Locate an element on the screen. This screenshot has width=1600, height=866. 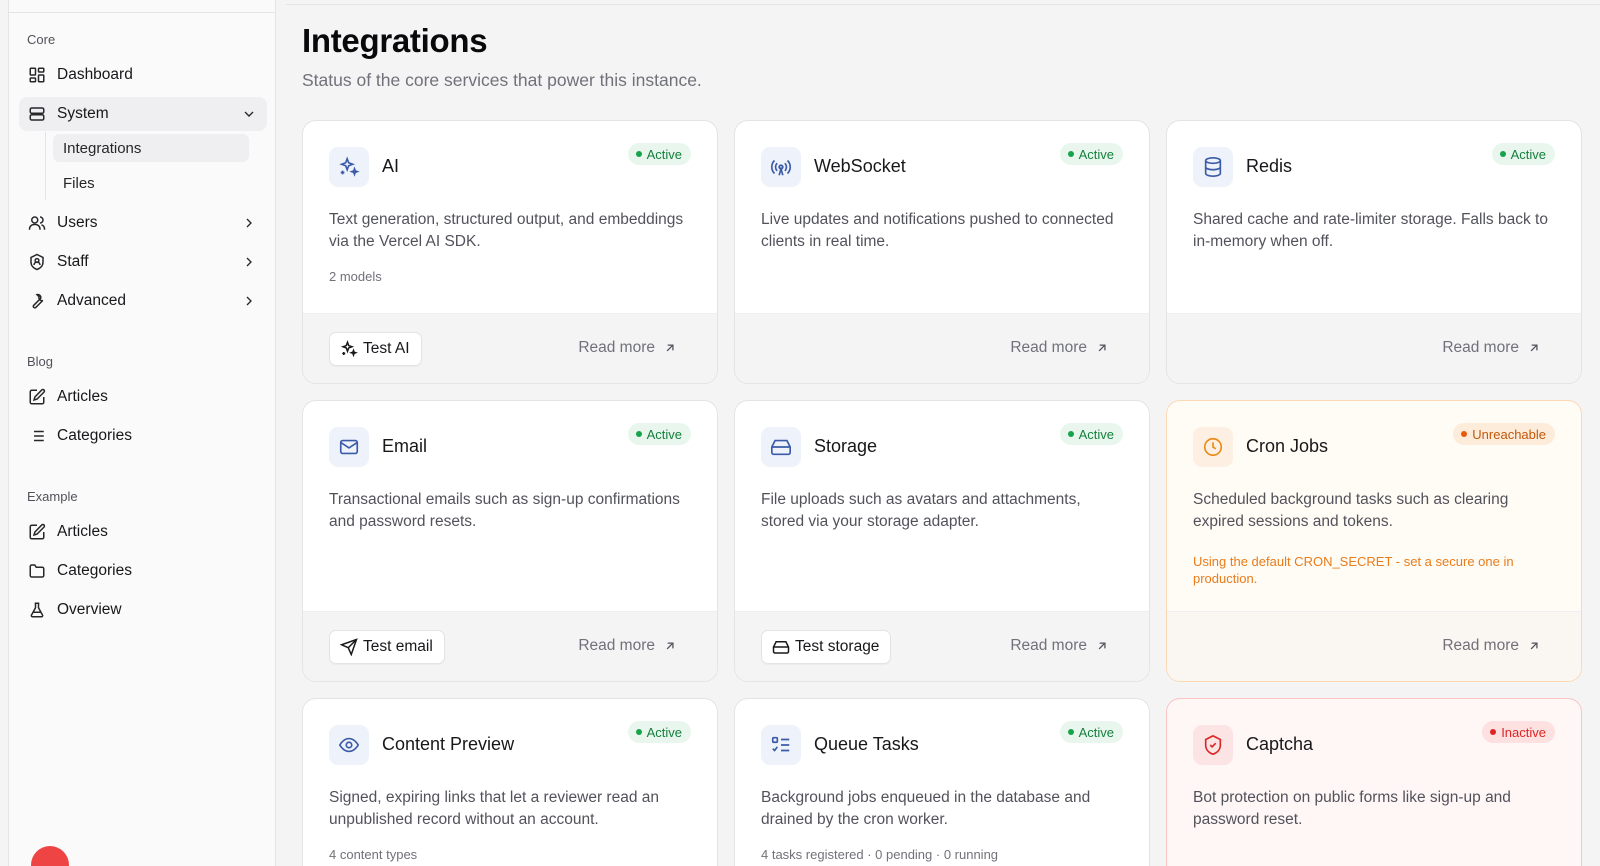
sidebar-item-example-categories: Categories is located at coordinates (143, 571).